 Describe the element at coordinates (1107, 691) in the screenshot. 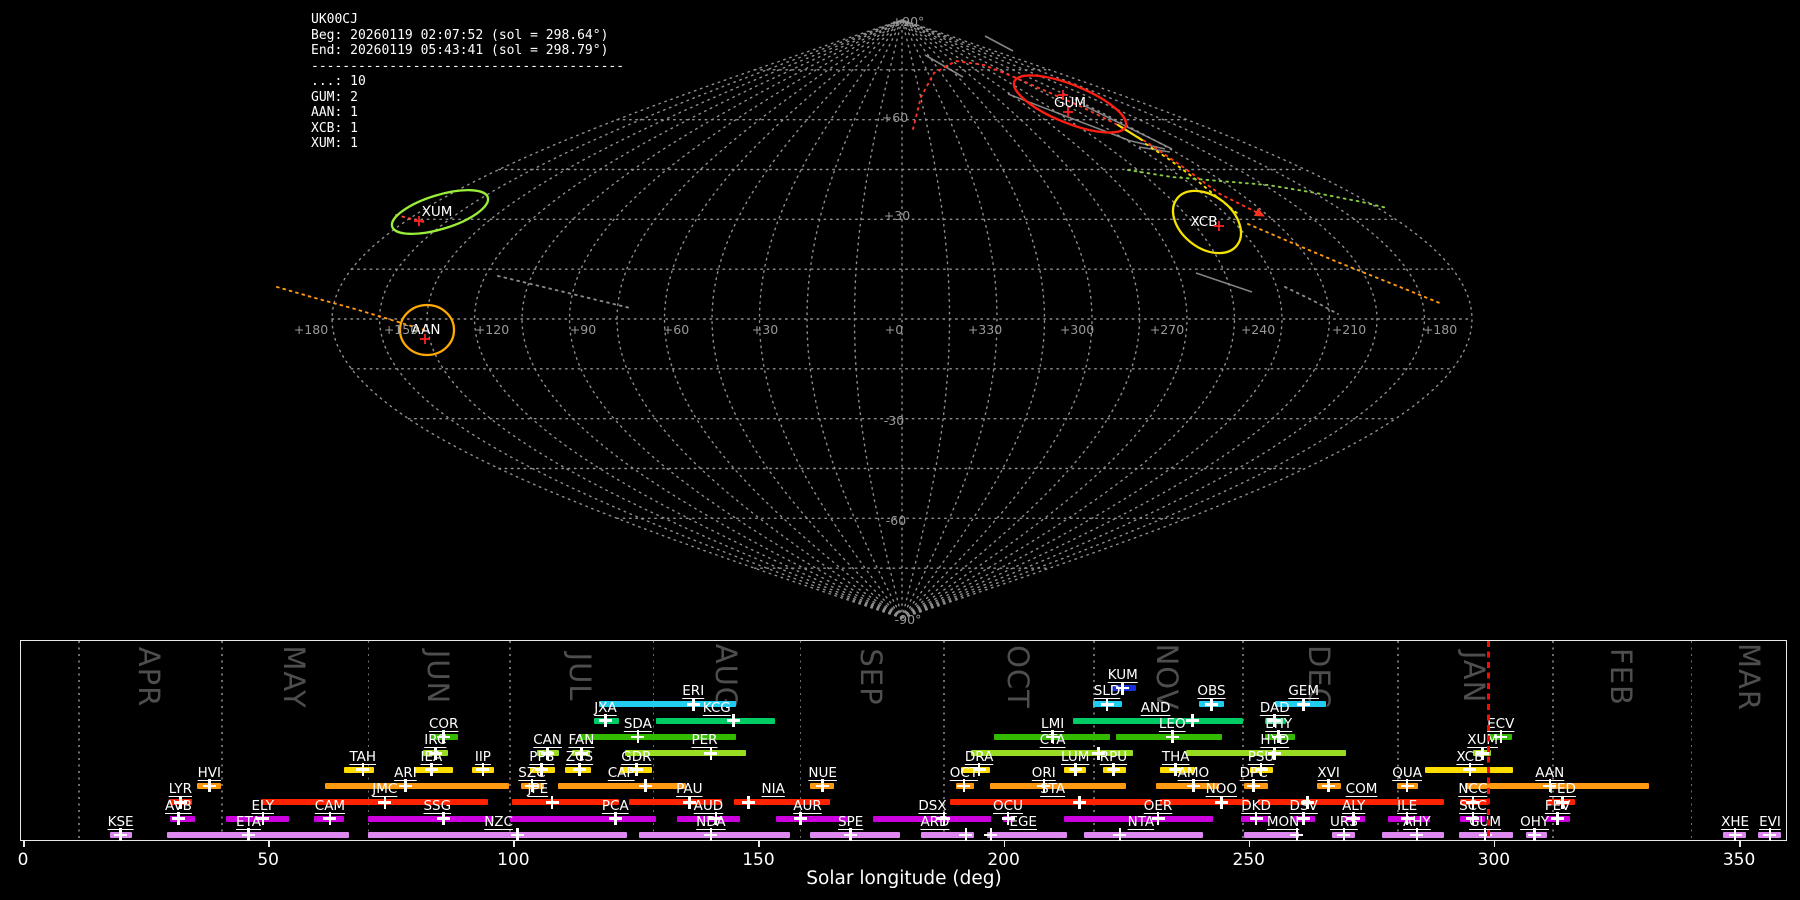

I see `shower-label-SLD: SLD` at that location.